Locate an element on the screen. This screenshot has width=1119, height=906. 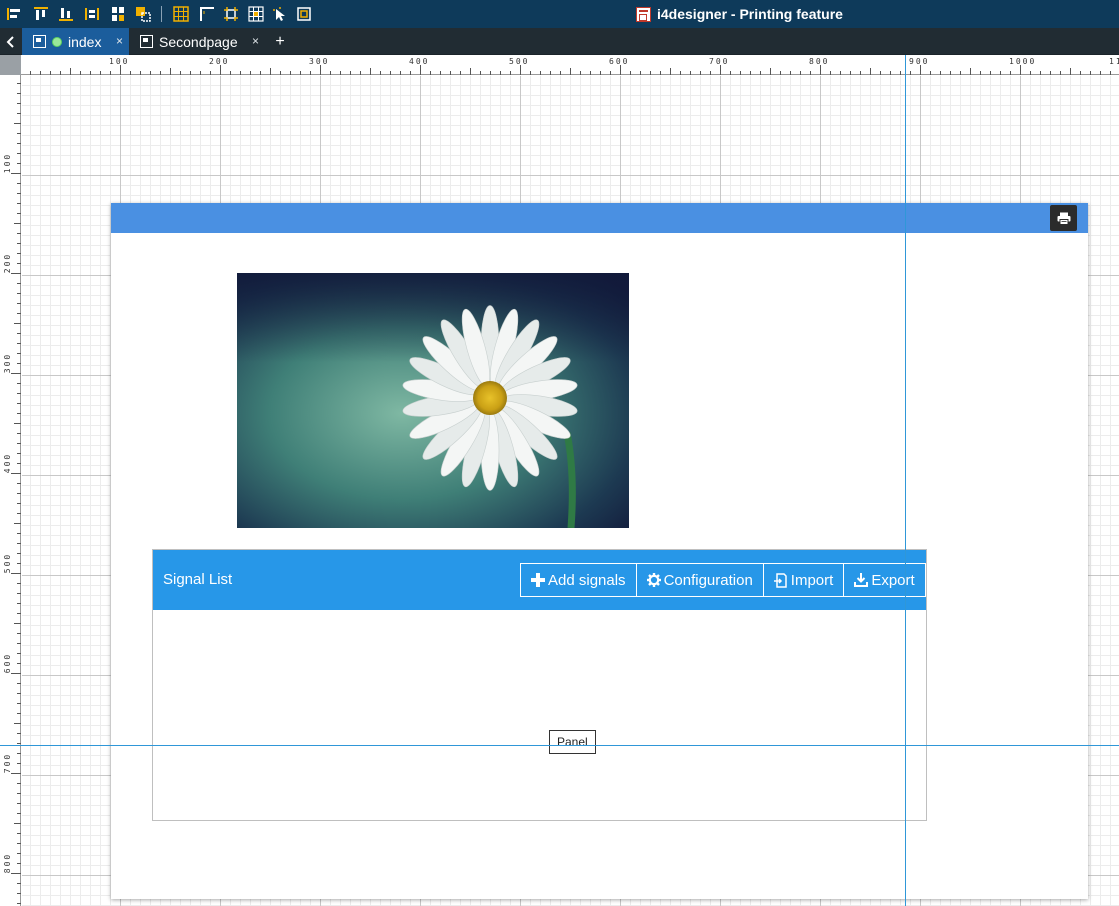
vertical-guide-line is located at coordinates (905, 480).